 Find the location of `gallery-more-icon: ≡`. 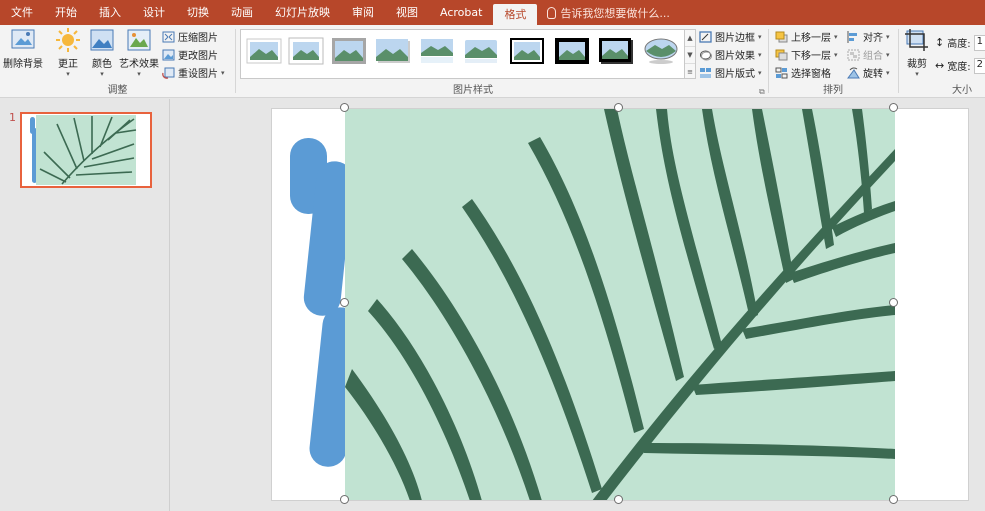

gallery-more-icon: ≡ is located at coordinates (690, 72).